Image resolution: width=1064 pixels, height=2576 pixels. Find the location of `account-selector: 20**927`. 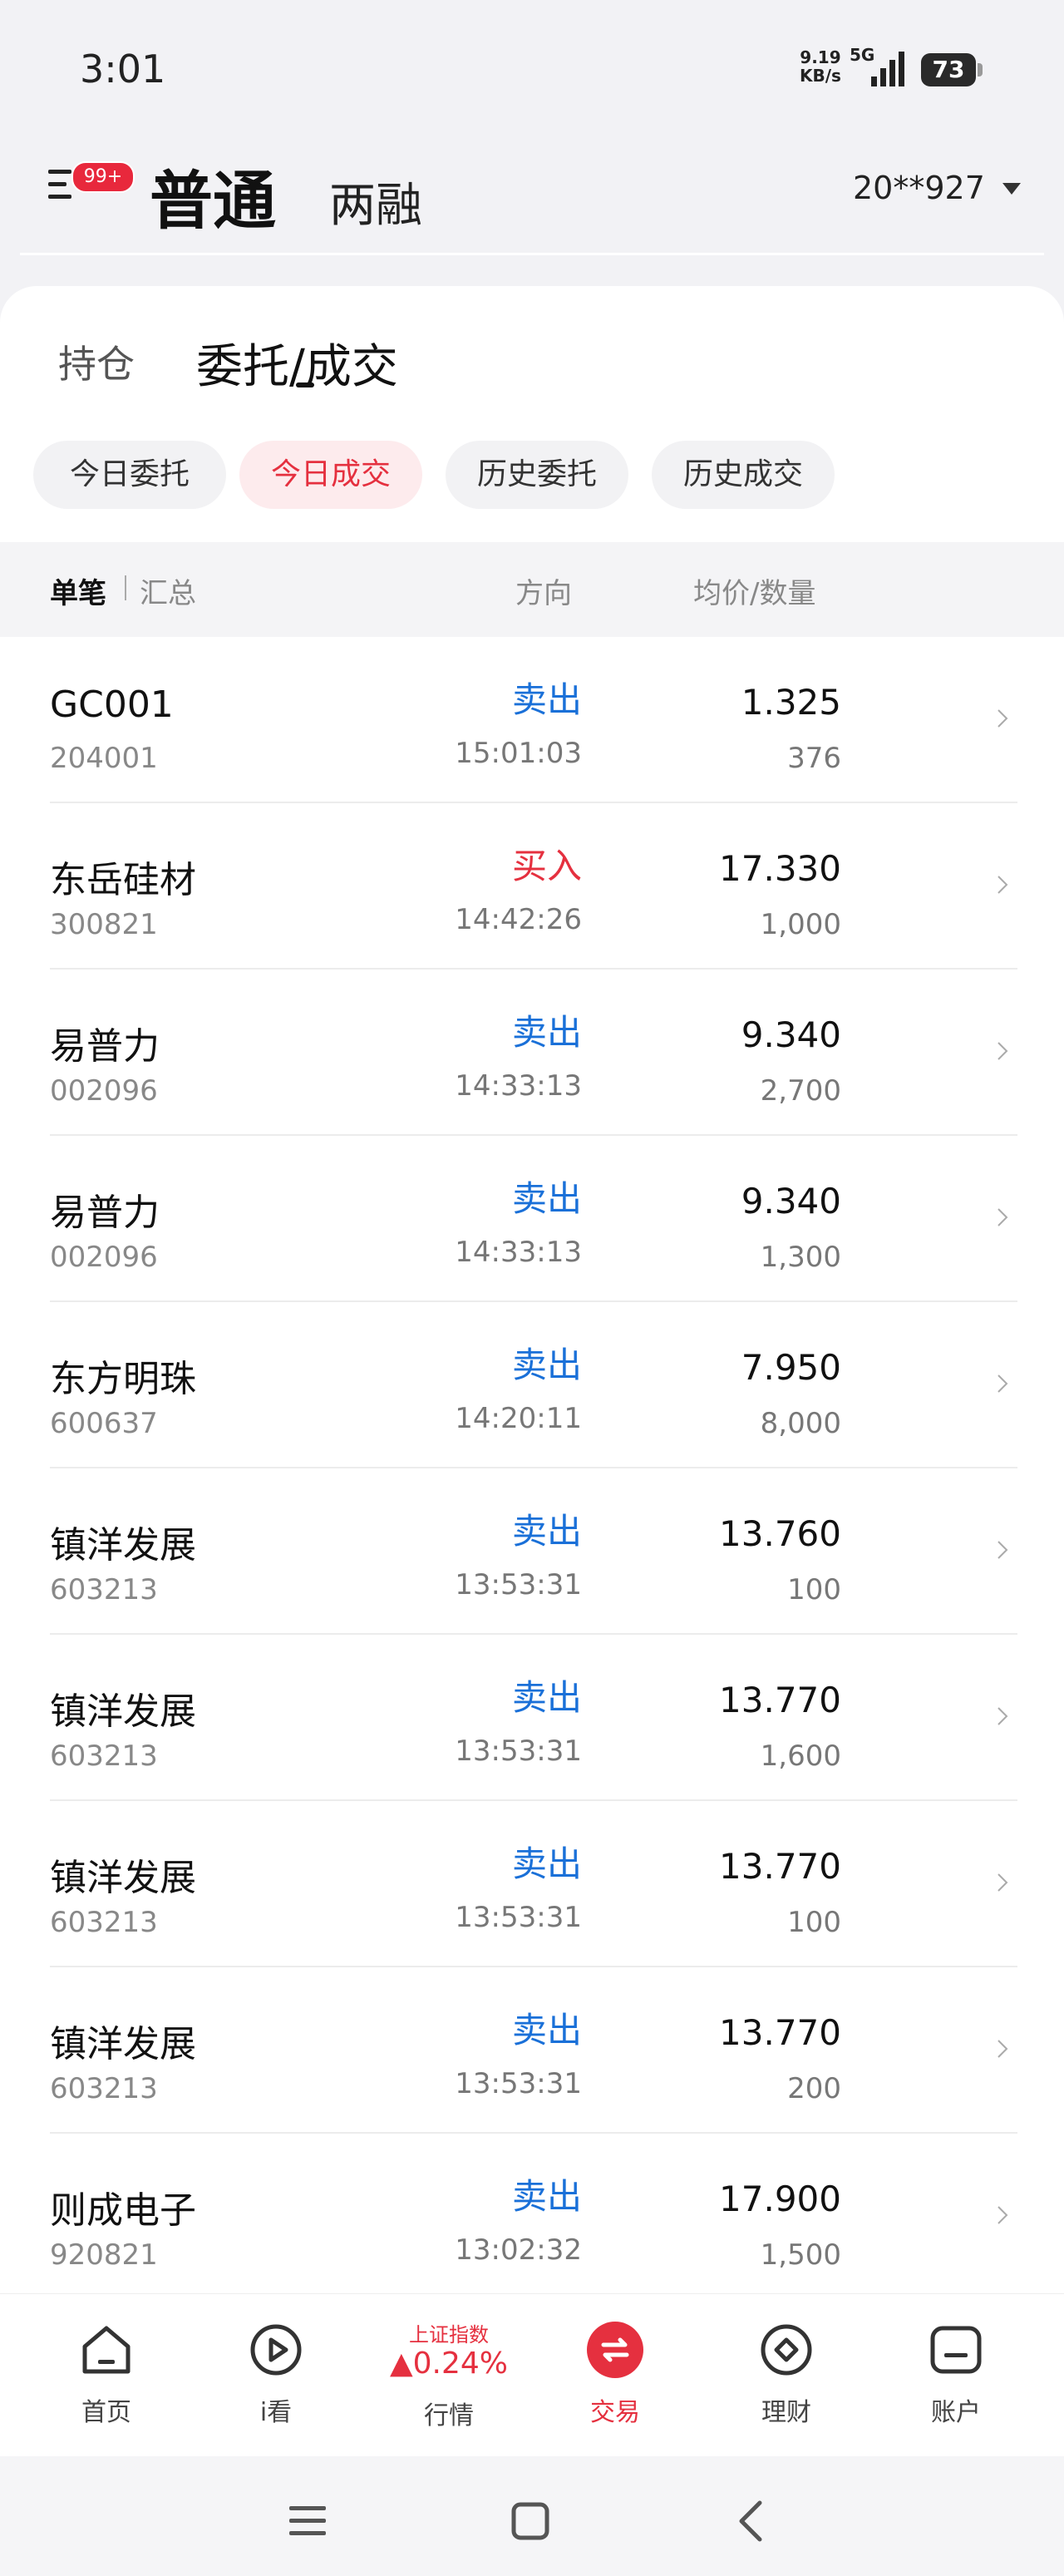

account-selector: 20**927 is located at coordinates (919, 188).